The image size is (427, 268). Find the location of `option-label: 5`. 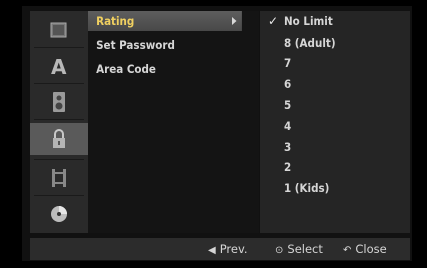

option-label: 5 is located at coordinates (288, 105).